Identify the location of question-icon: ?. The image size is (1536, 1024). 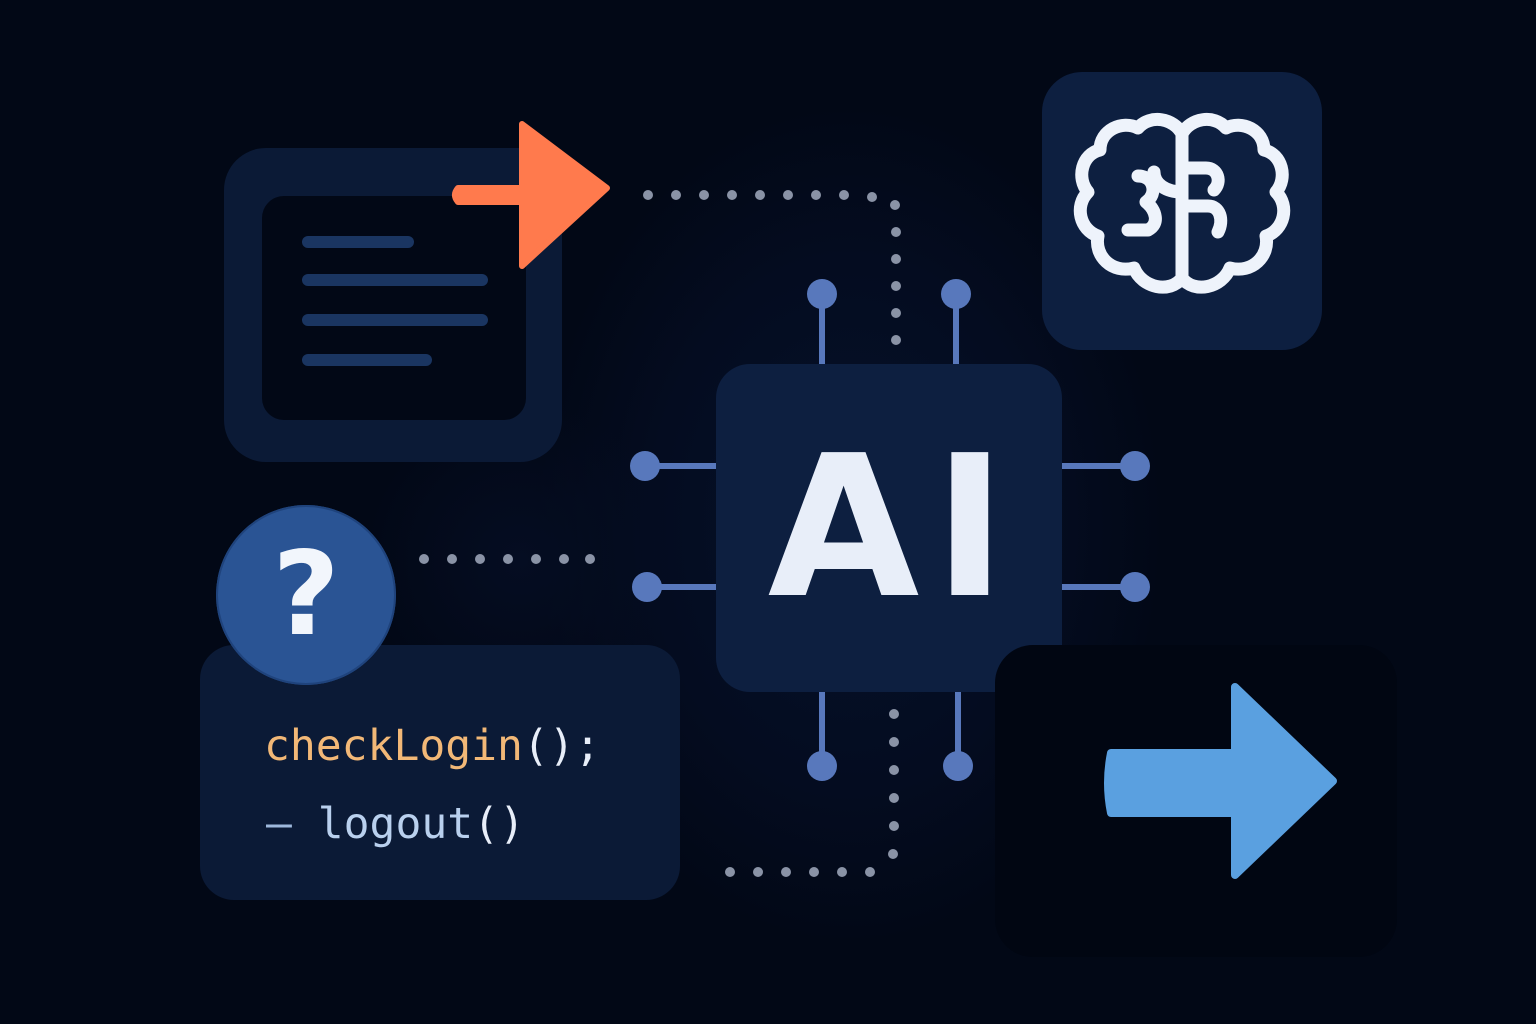
(306, 595).